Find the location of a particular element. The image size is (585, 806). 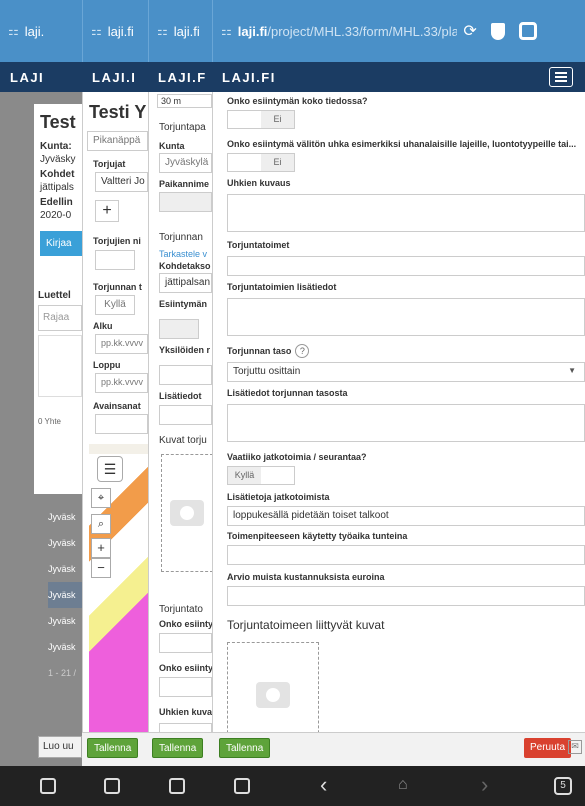

accuracy-select: 30 m is located at coordinates (184, 101).